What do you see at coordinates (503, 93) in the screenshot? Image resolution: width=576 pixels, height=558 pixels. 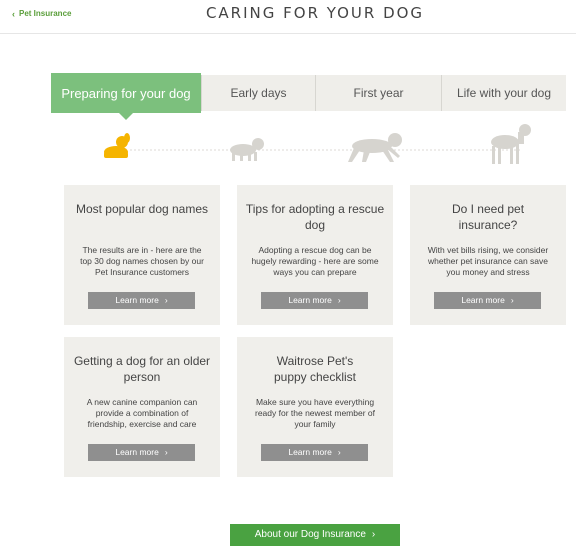 I see `tab-life-with-dog: Life with your dog` at bounding box center [503, 93].